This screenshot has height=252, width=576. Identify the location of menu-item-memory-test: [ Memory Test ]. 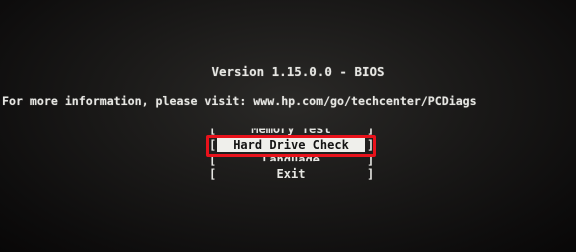
(291, 129).